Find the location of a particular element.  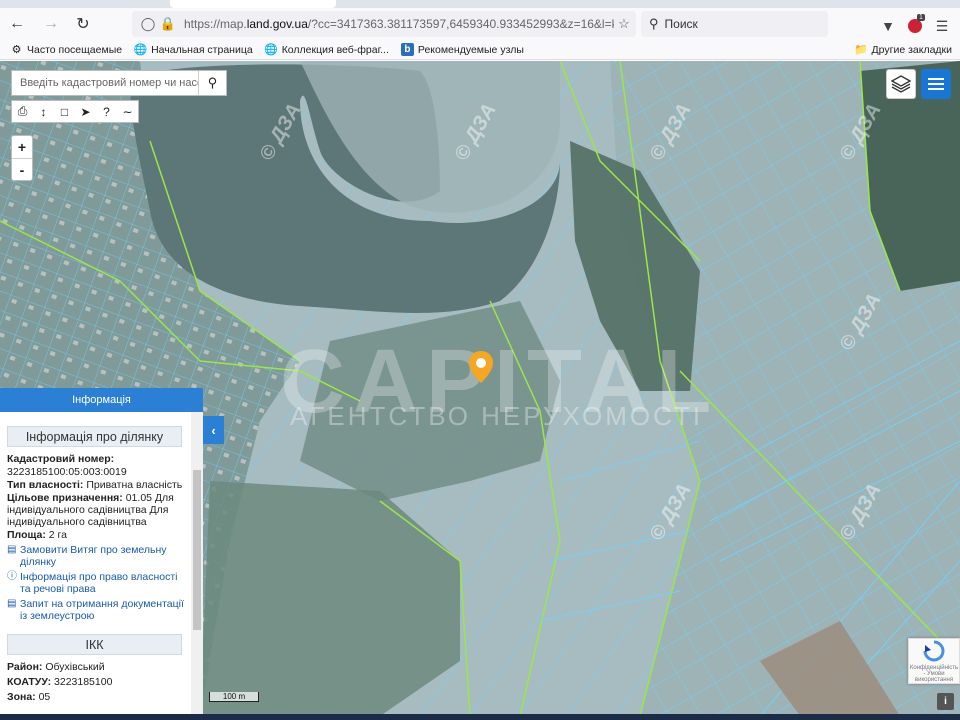

zoom-control: + - is located at coordinates (22, 158).